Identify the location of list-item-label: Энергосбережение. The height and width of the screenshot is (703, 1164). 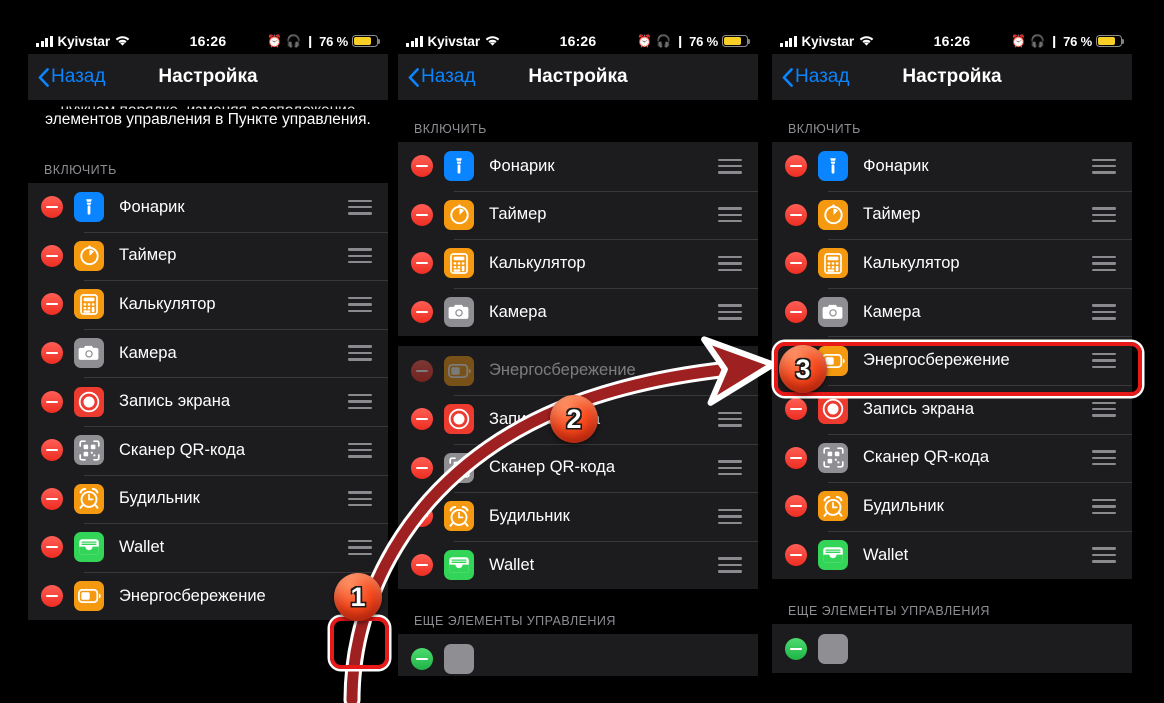
(192, 595).